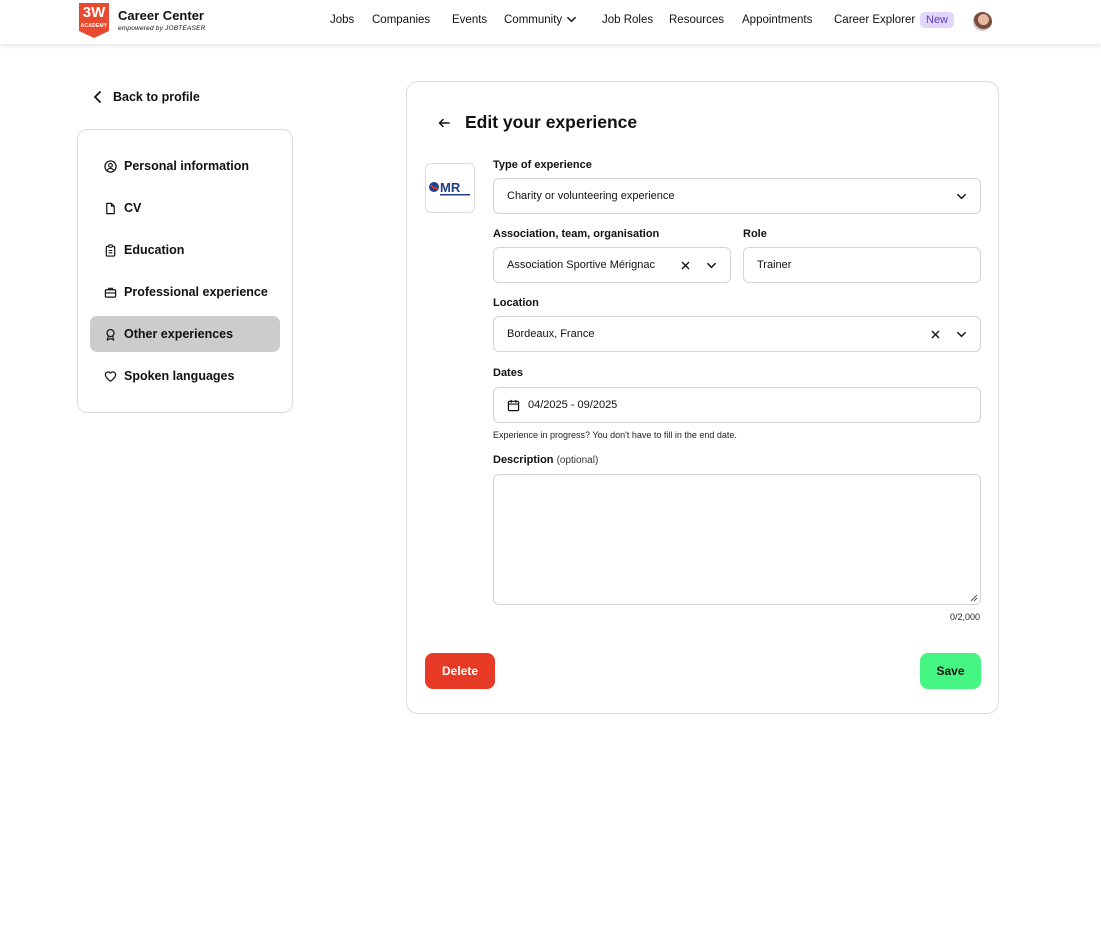 Image resolution: width=1101 pixels, height=925 pixels. What do you see at coordinates (533, 20) in the screenshot?
I see `nav-community-label: Community` at bounding box center [533, 20].